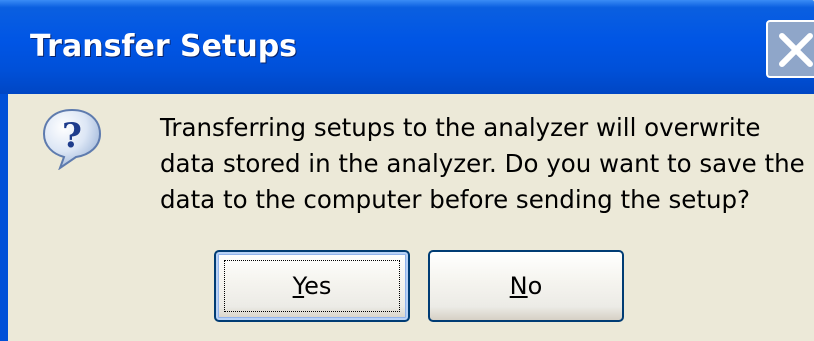 The height and width of the screenshot is (341, 814). I want to click on close-icon, so click(796, 50).